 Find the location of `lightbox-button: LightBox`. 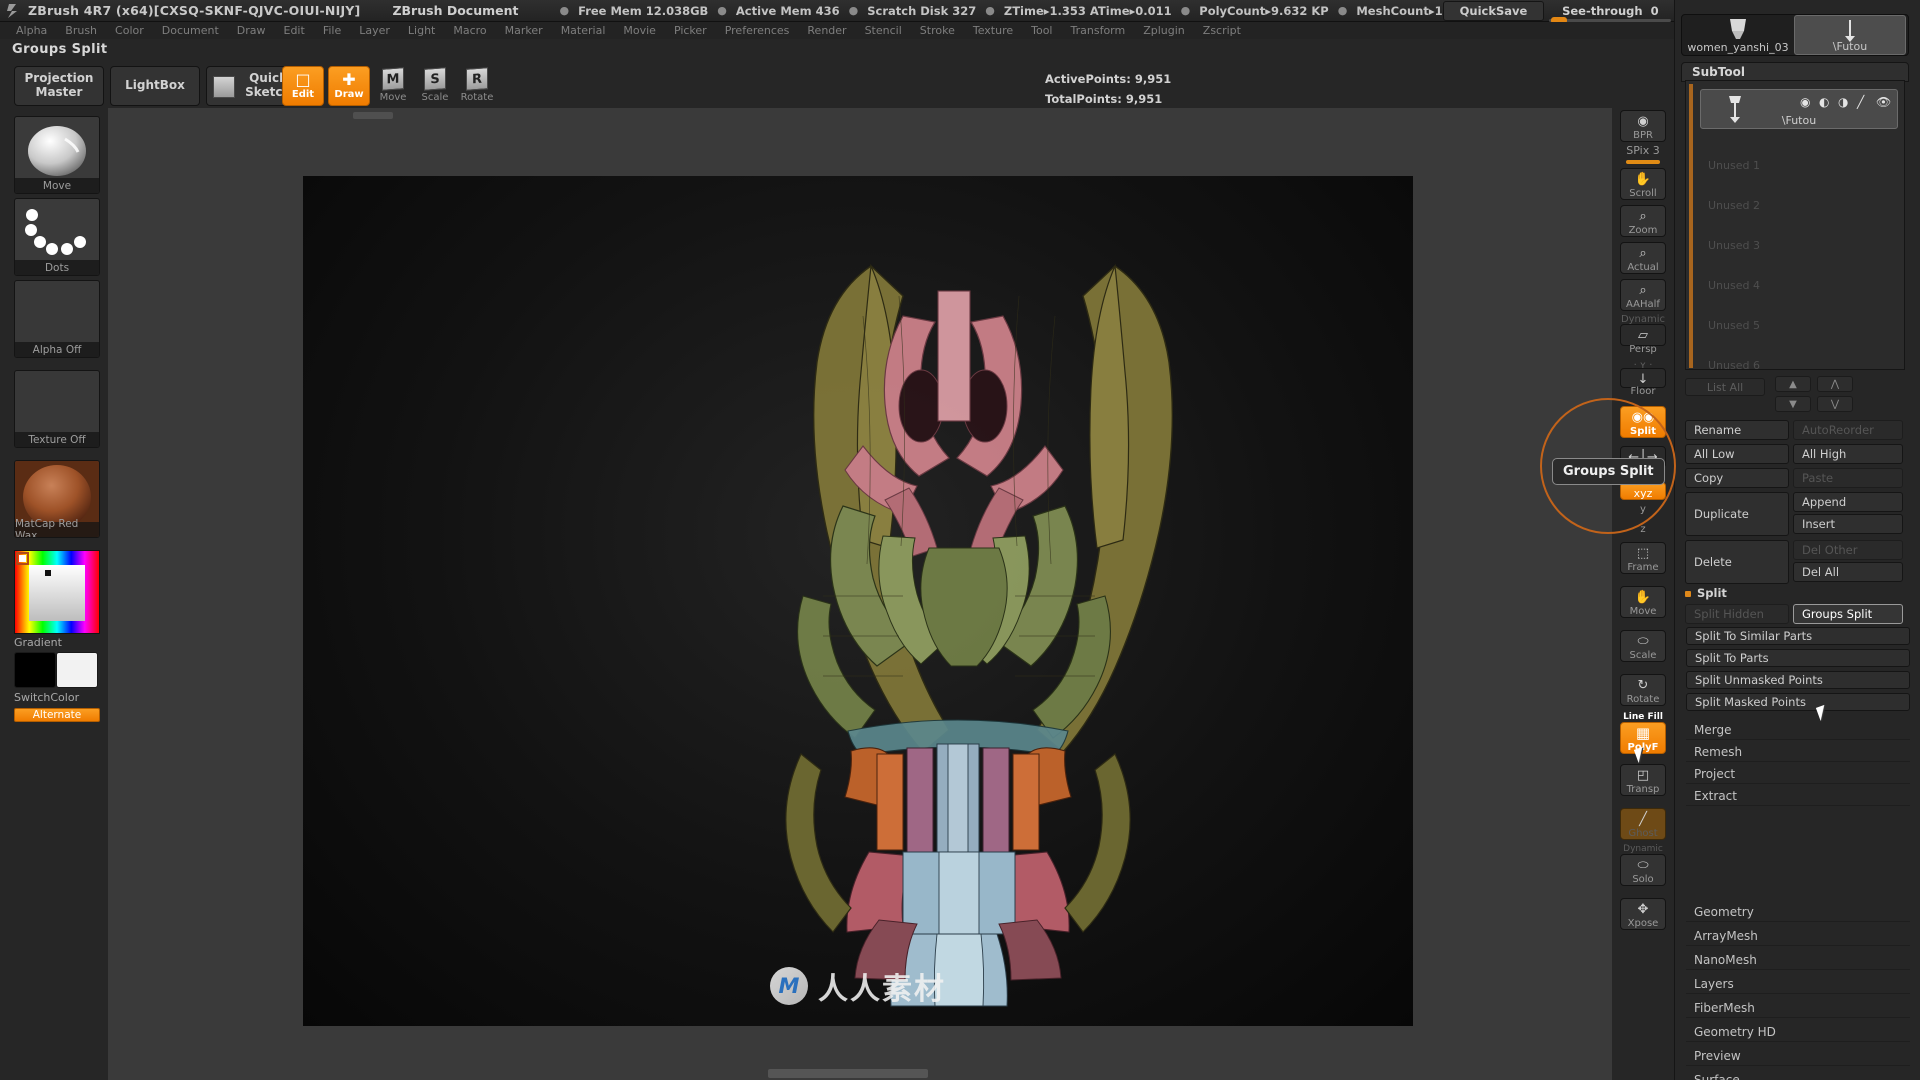

lightbox-button: LightBox is located at coordinates (155, 86).